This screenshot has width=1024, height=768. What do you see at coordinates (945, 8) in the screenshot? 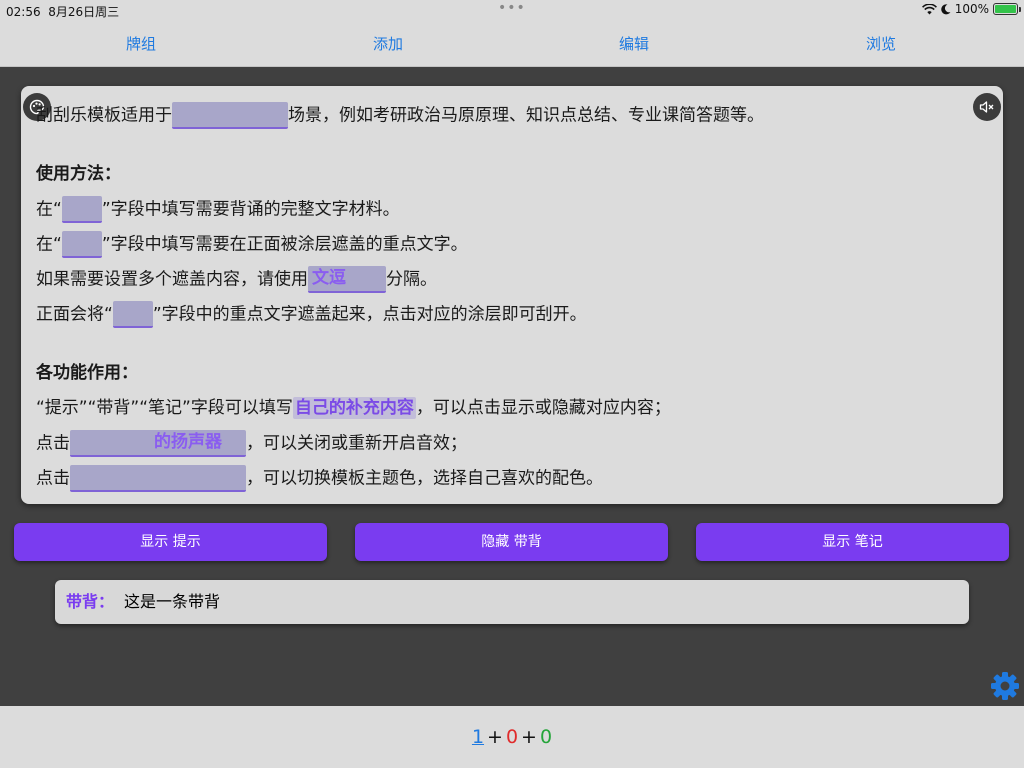
I see `moon-icon` at bounding box center [945, 8].